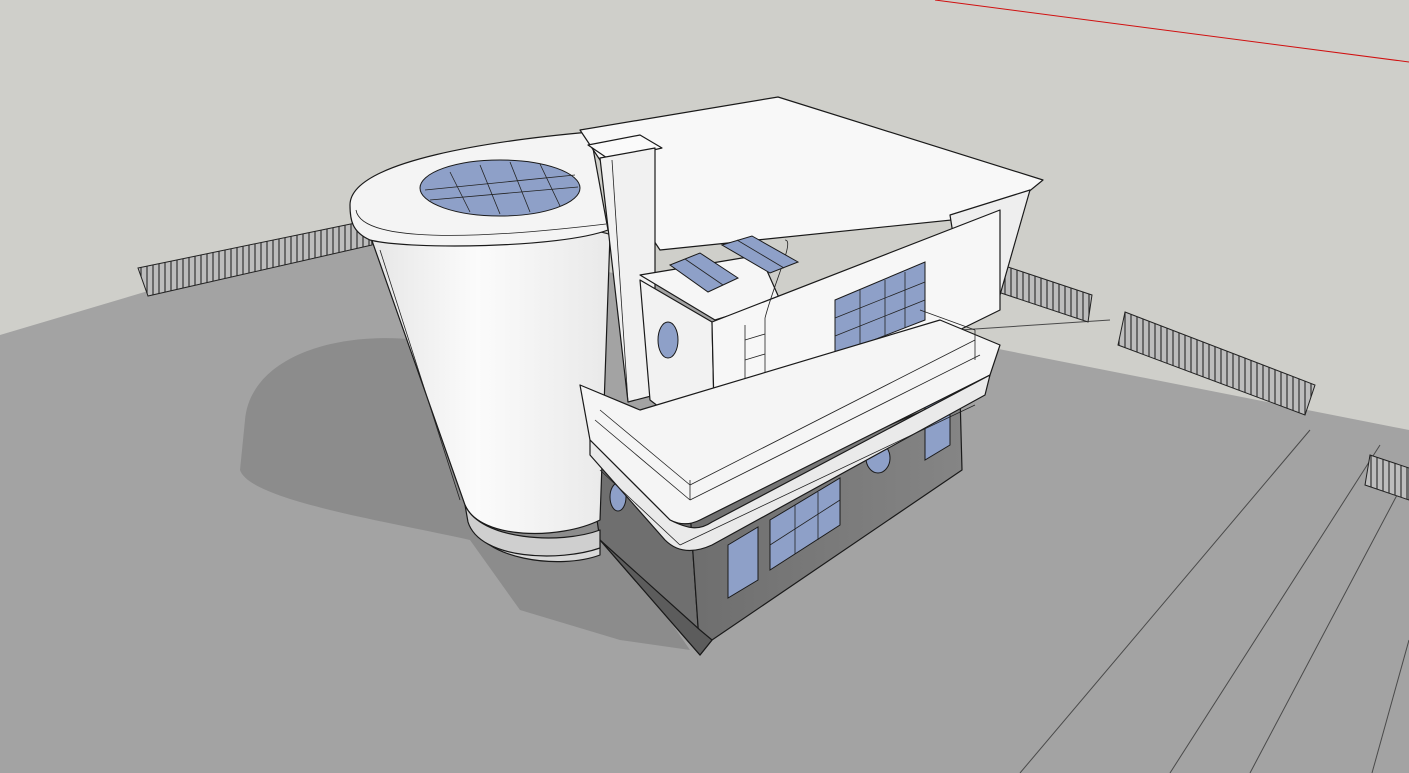 The width and height of the screenshot is (1409, 773). What do you see at coordinates (668, 340) in the screenshot?
I see `porthole-window` at bounding box center [668, 340].